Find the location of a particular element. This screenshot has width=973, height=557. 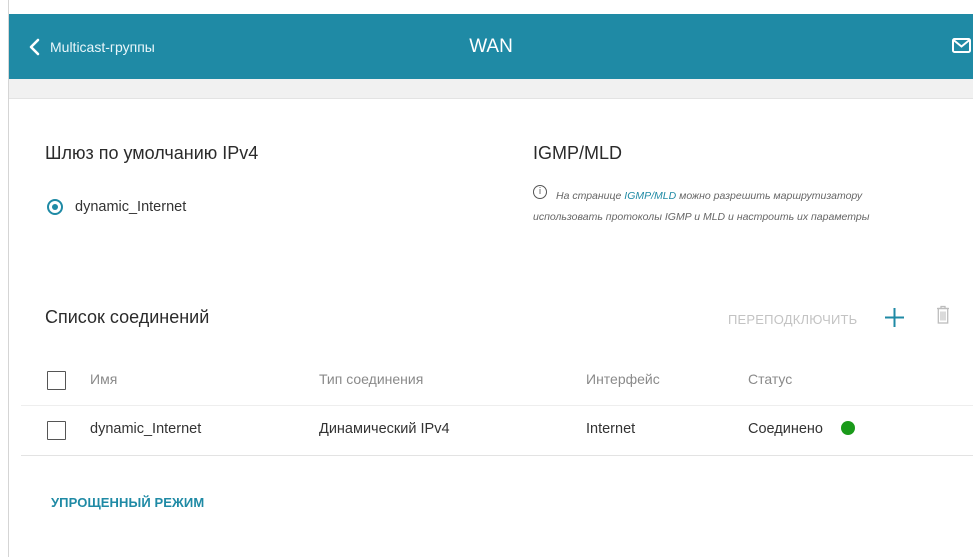

column-header-type: Тип соединения is located at coordinates (371, 379).